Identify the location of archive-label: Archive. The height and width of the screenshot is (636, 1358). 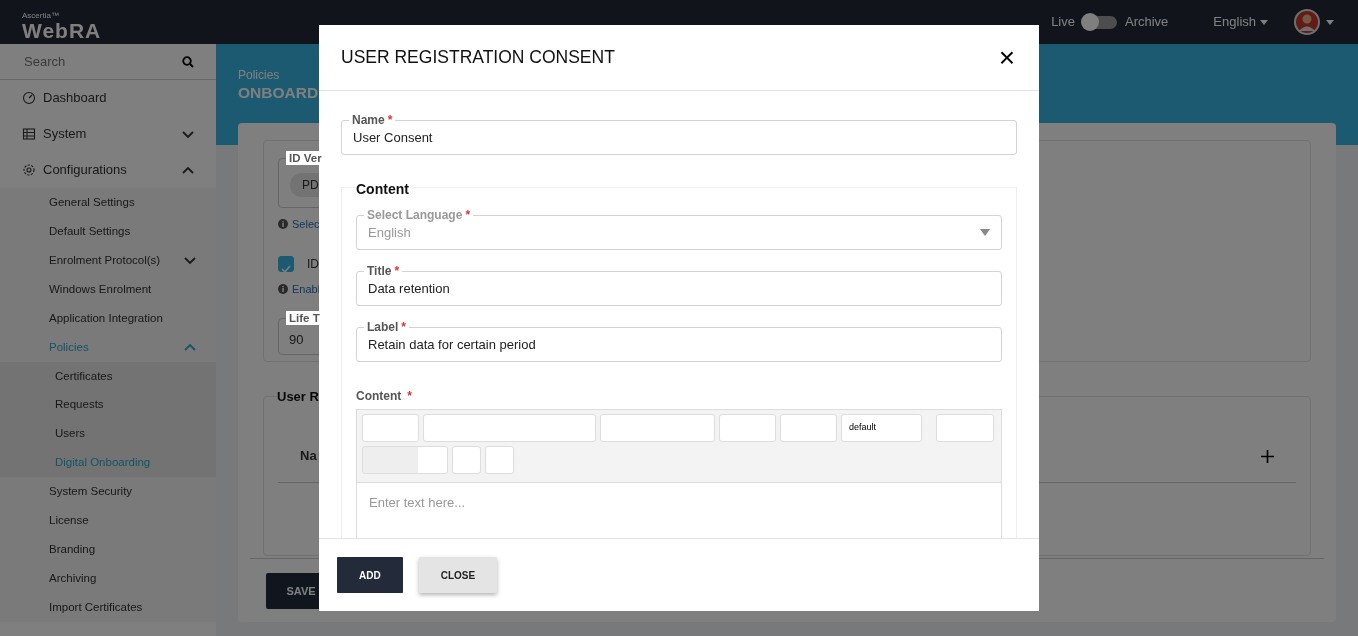
(1147, 22).